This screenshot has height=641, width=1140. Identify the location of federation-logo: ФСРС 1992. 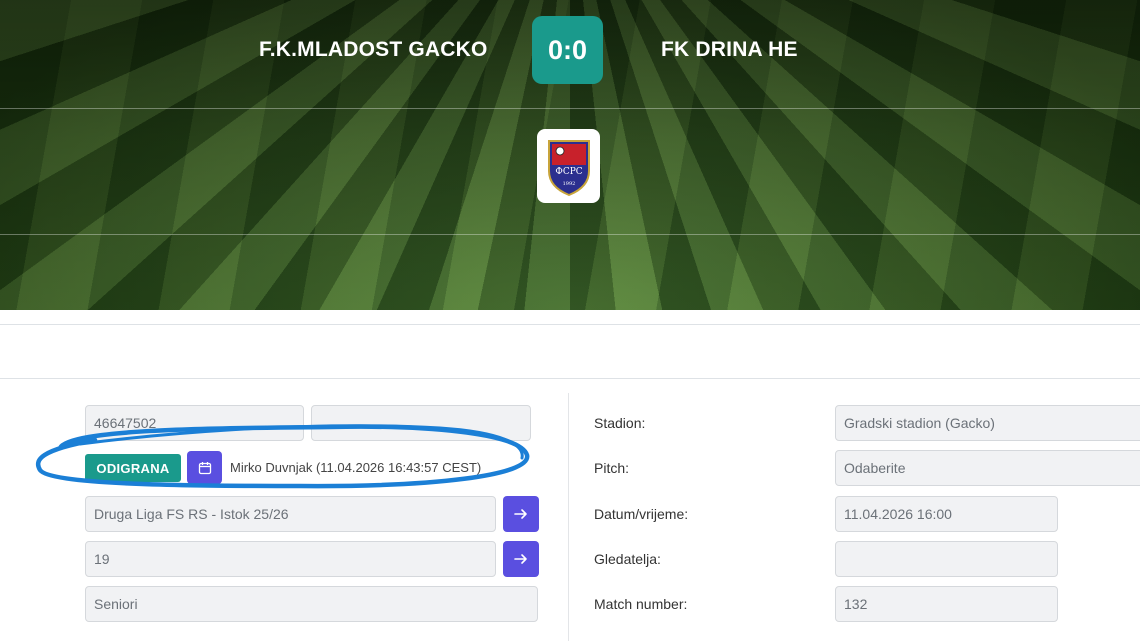
(568, 166).